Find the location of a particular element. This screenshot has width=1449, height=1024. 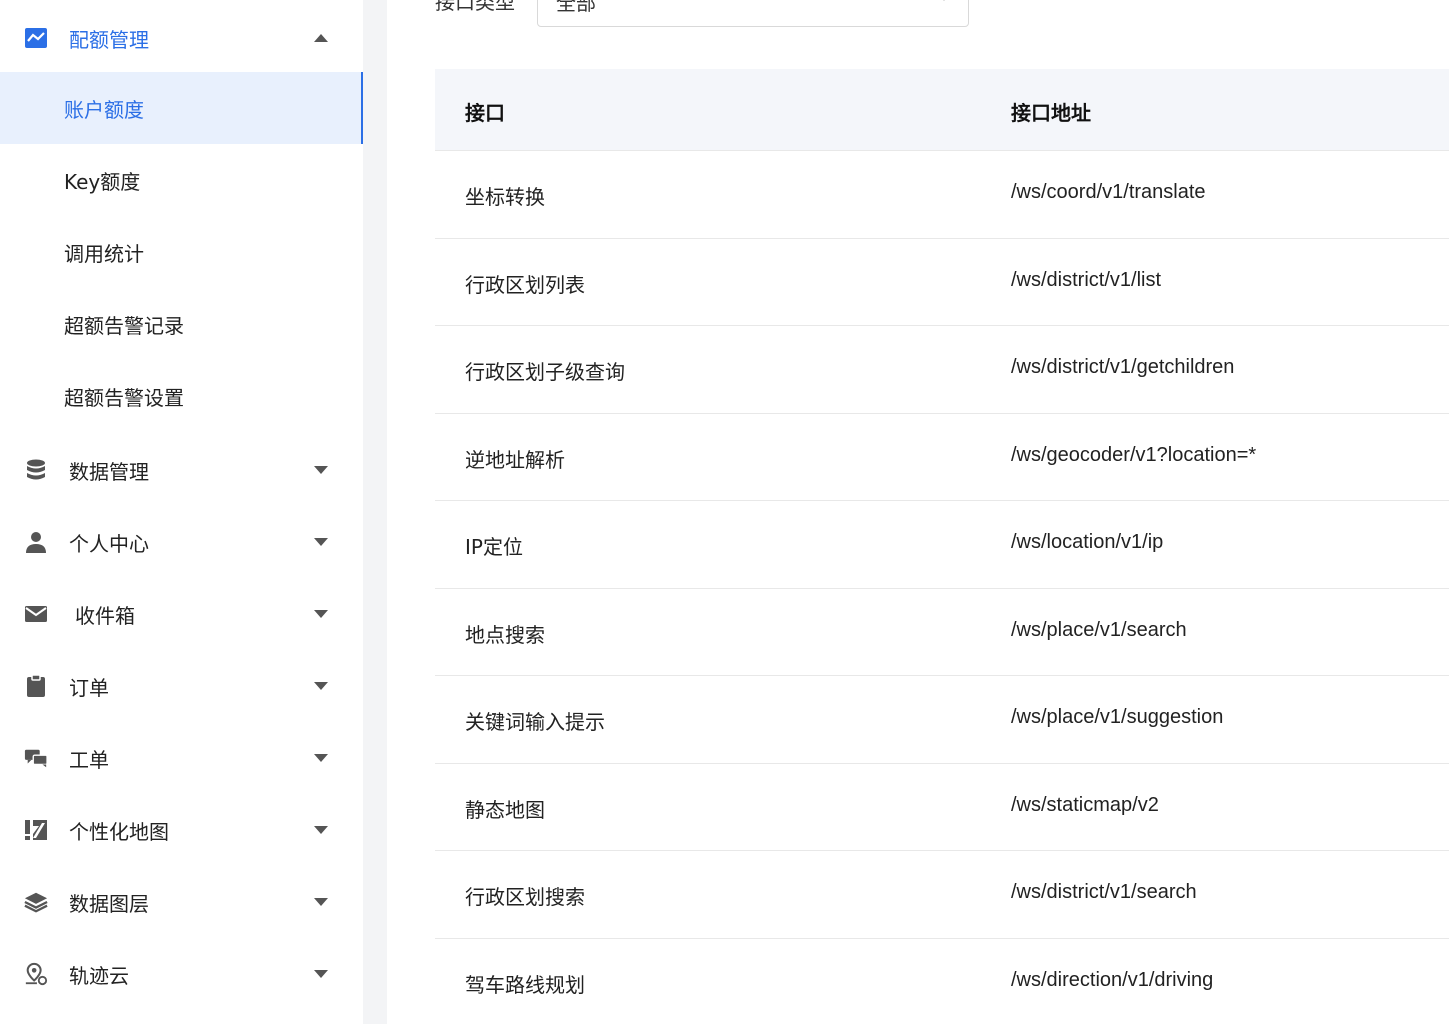

api-address-cell: /ws/district/v1/search is located at coordinates (1104, 892).